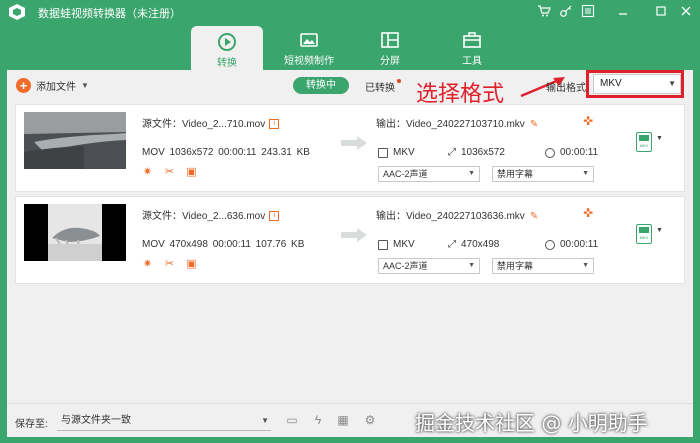 The width and height of the screenshot is (700, 443). I want to click on annotation-highlight-box, so click(635, 84).